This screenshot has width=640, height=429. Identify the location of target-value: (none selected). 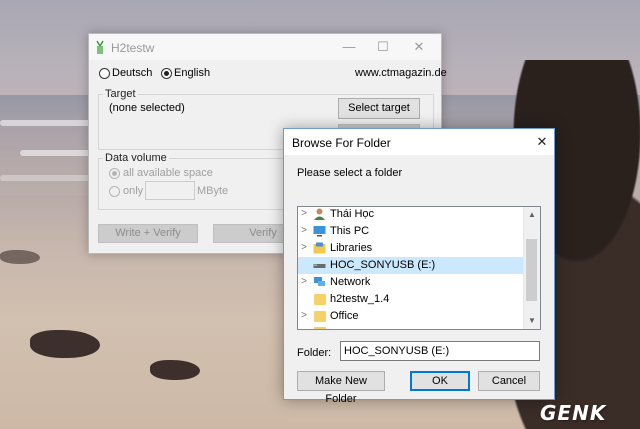
(147, 108).